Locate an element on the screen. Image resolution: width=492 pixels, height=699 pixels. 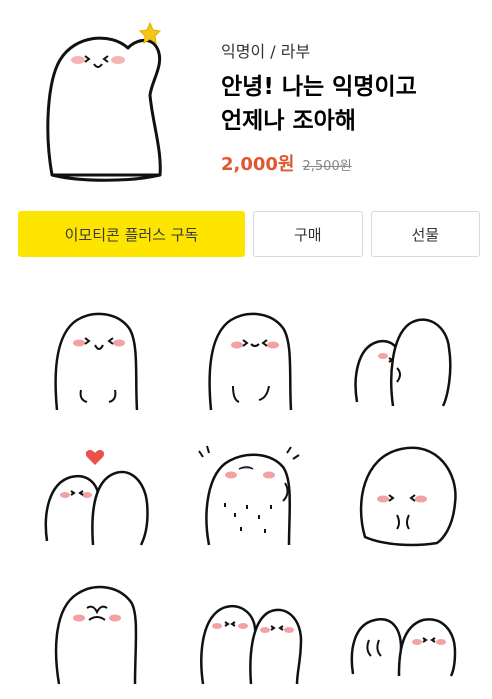
price-row: 2,000원 2,500원 is located at coordinates (351, 163).